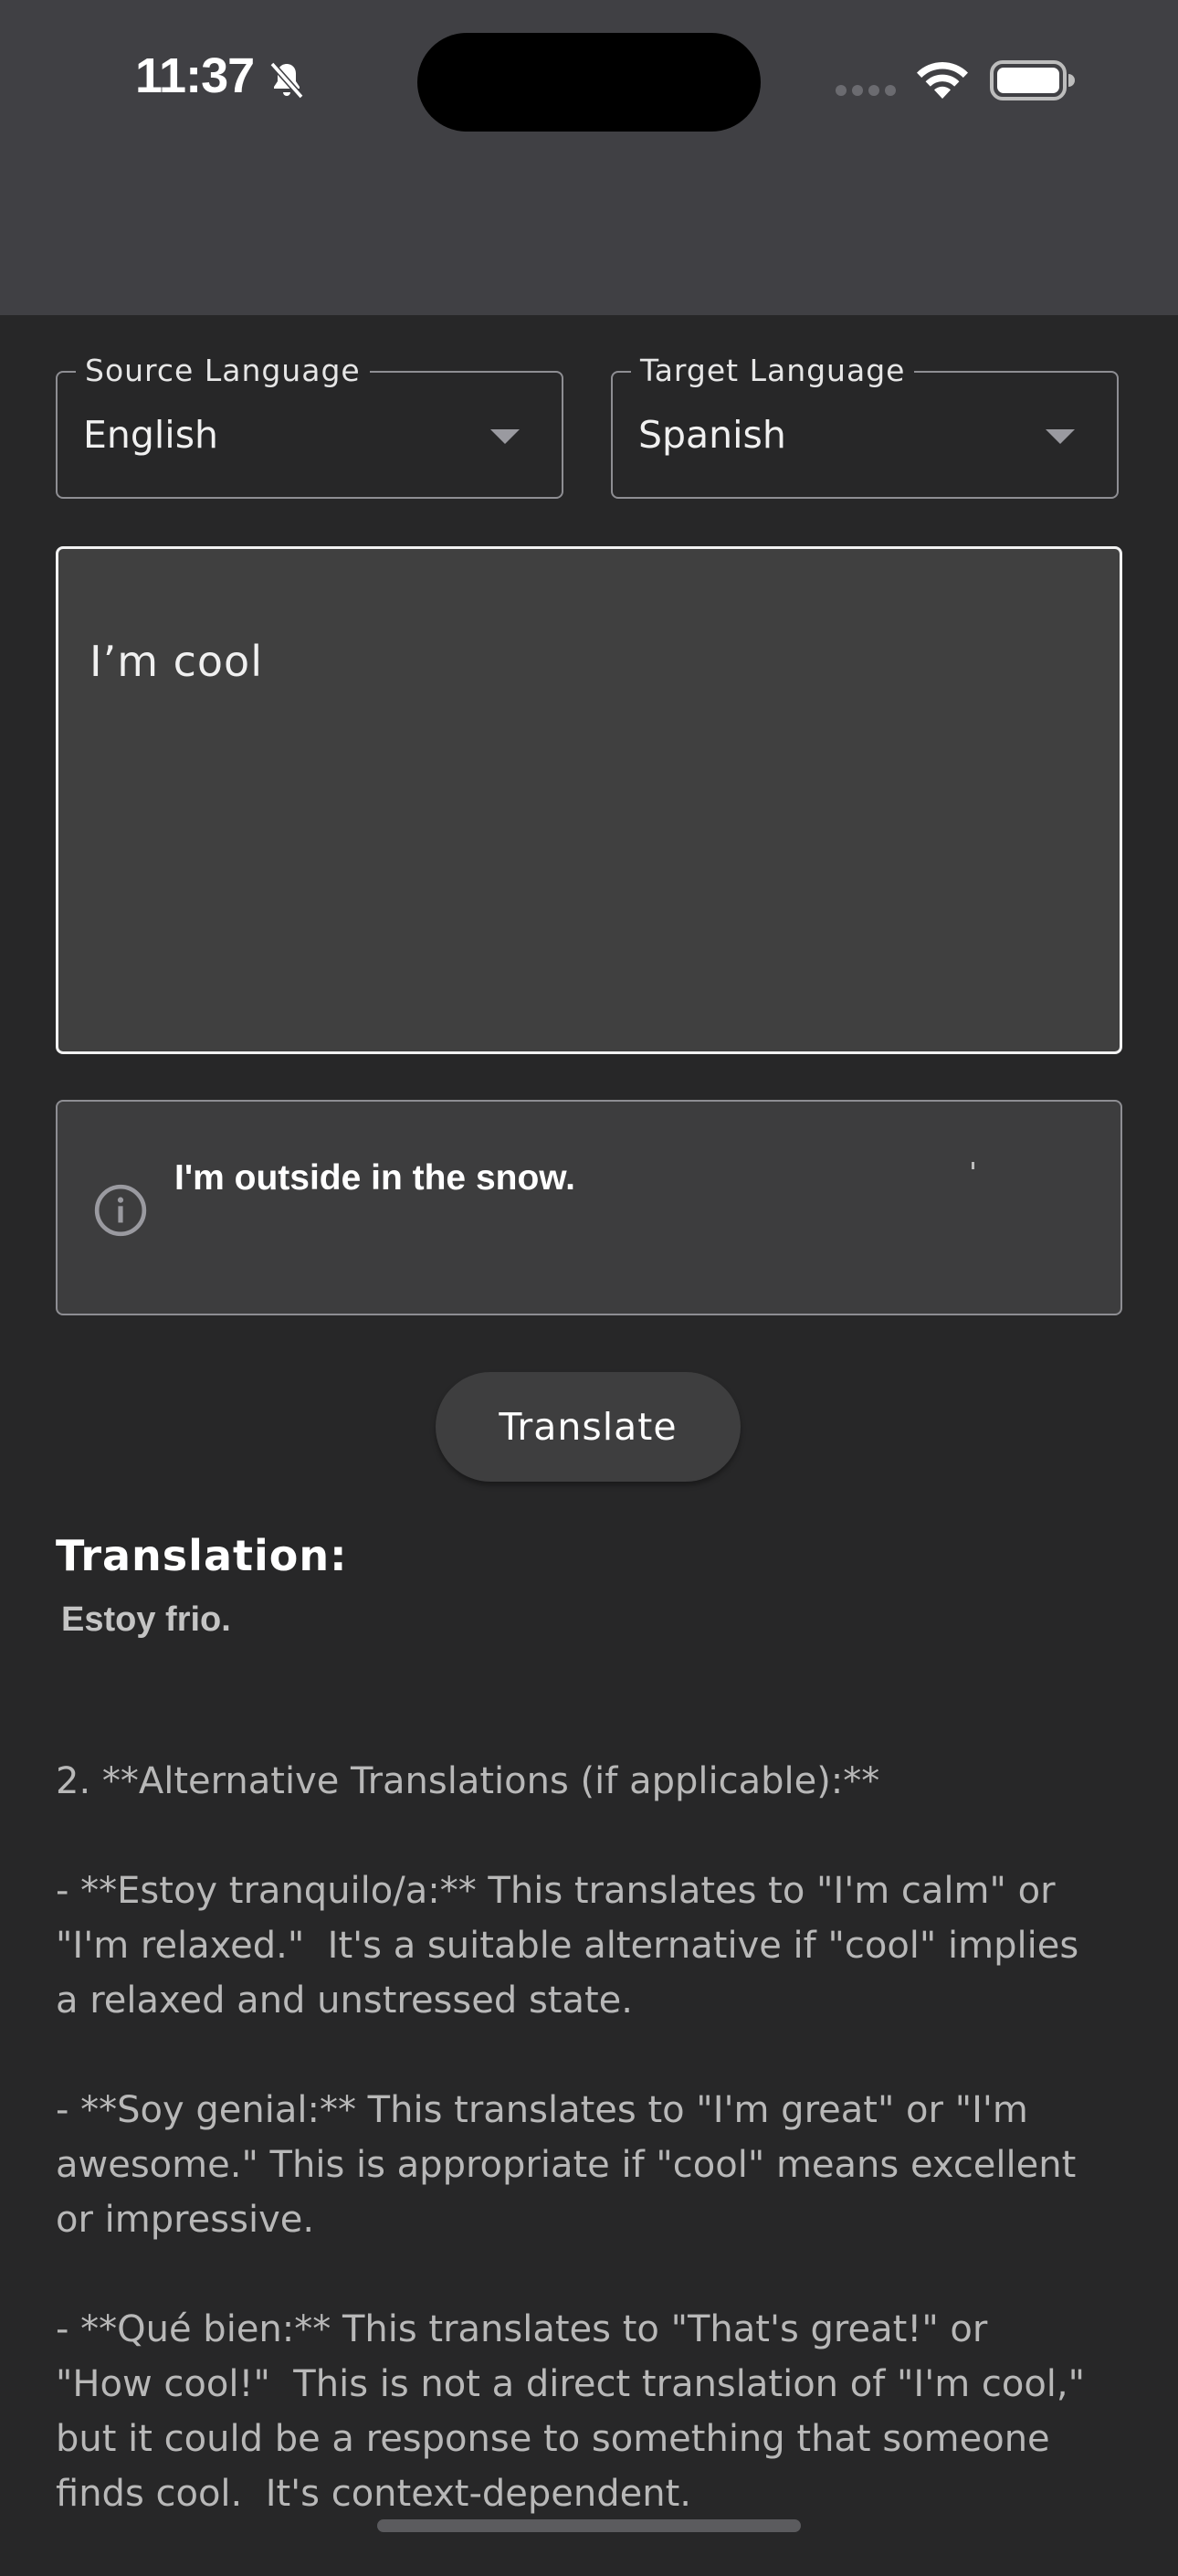 The image size is (1178, 2576). I want to click on target-language-value: Spanish, so click(712, 435).